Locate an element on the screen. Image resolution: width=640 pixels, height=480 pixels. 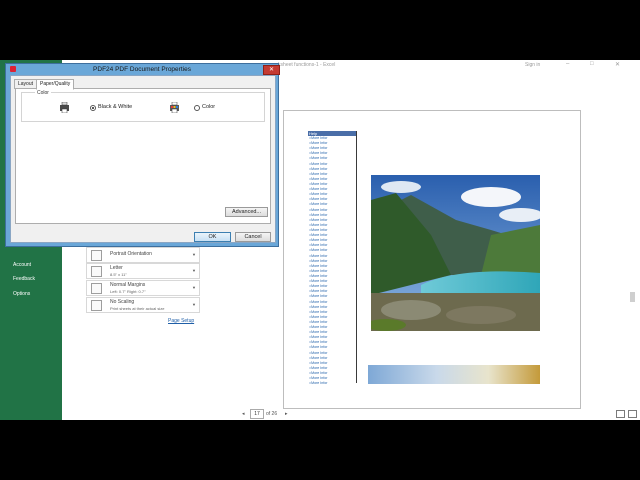
portrait-icon is located at coordinates (96, 255).